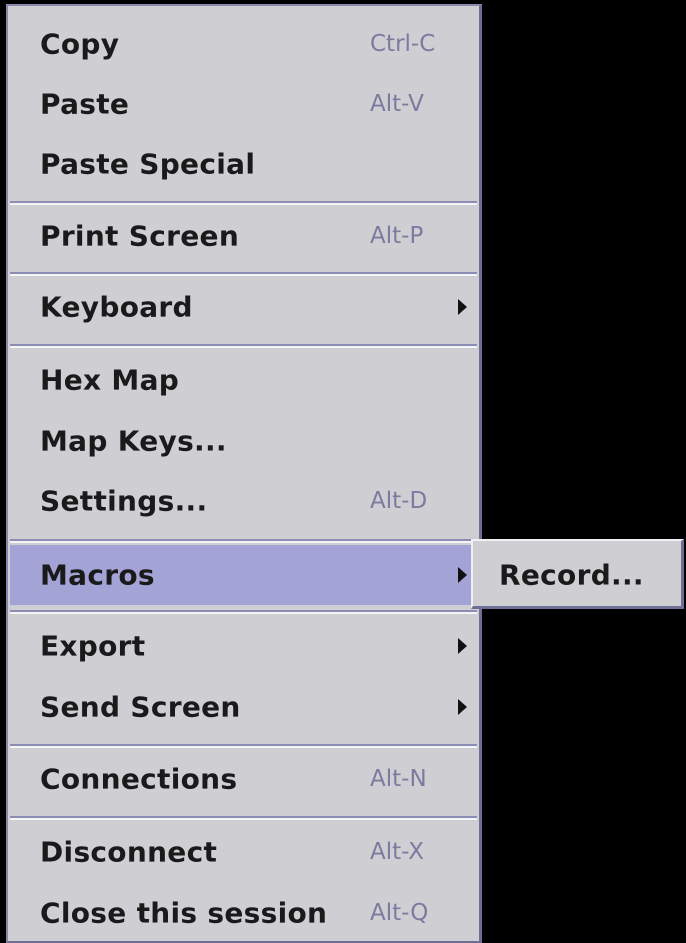 This screenshot has height=943, width=686. What do you see at coordinates (80, 44) in the screenshot?
I see `menu-item-label: Copy` at bounding box center [80, 44].